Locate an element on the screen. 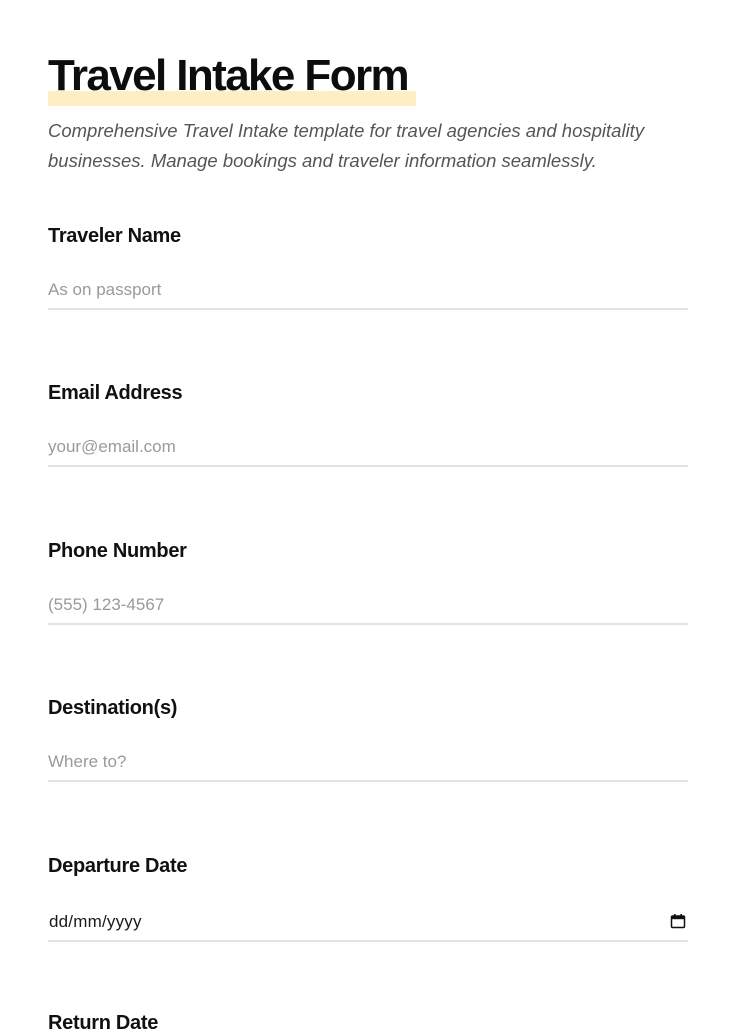 Image resolution: width=736 pixels, height=1035 pixels. calendar-icon is located at coordinates (678, 921).